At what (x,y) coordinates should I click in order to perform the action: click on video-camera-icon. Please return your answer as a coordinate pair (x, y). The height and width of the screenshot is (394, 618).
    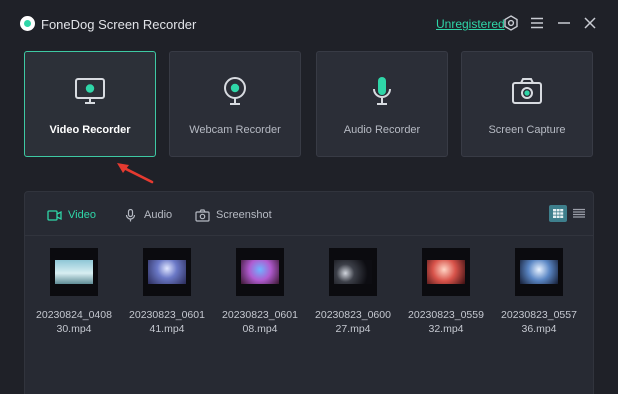
    Looking at the image, I should click on (54, 215).